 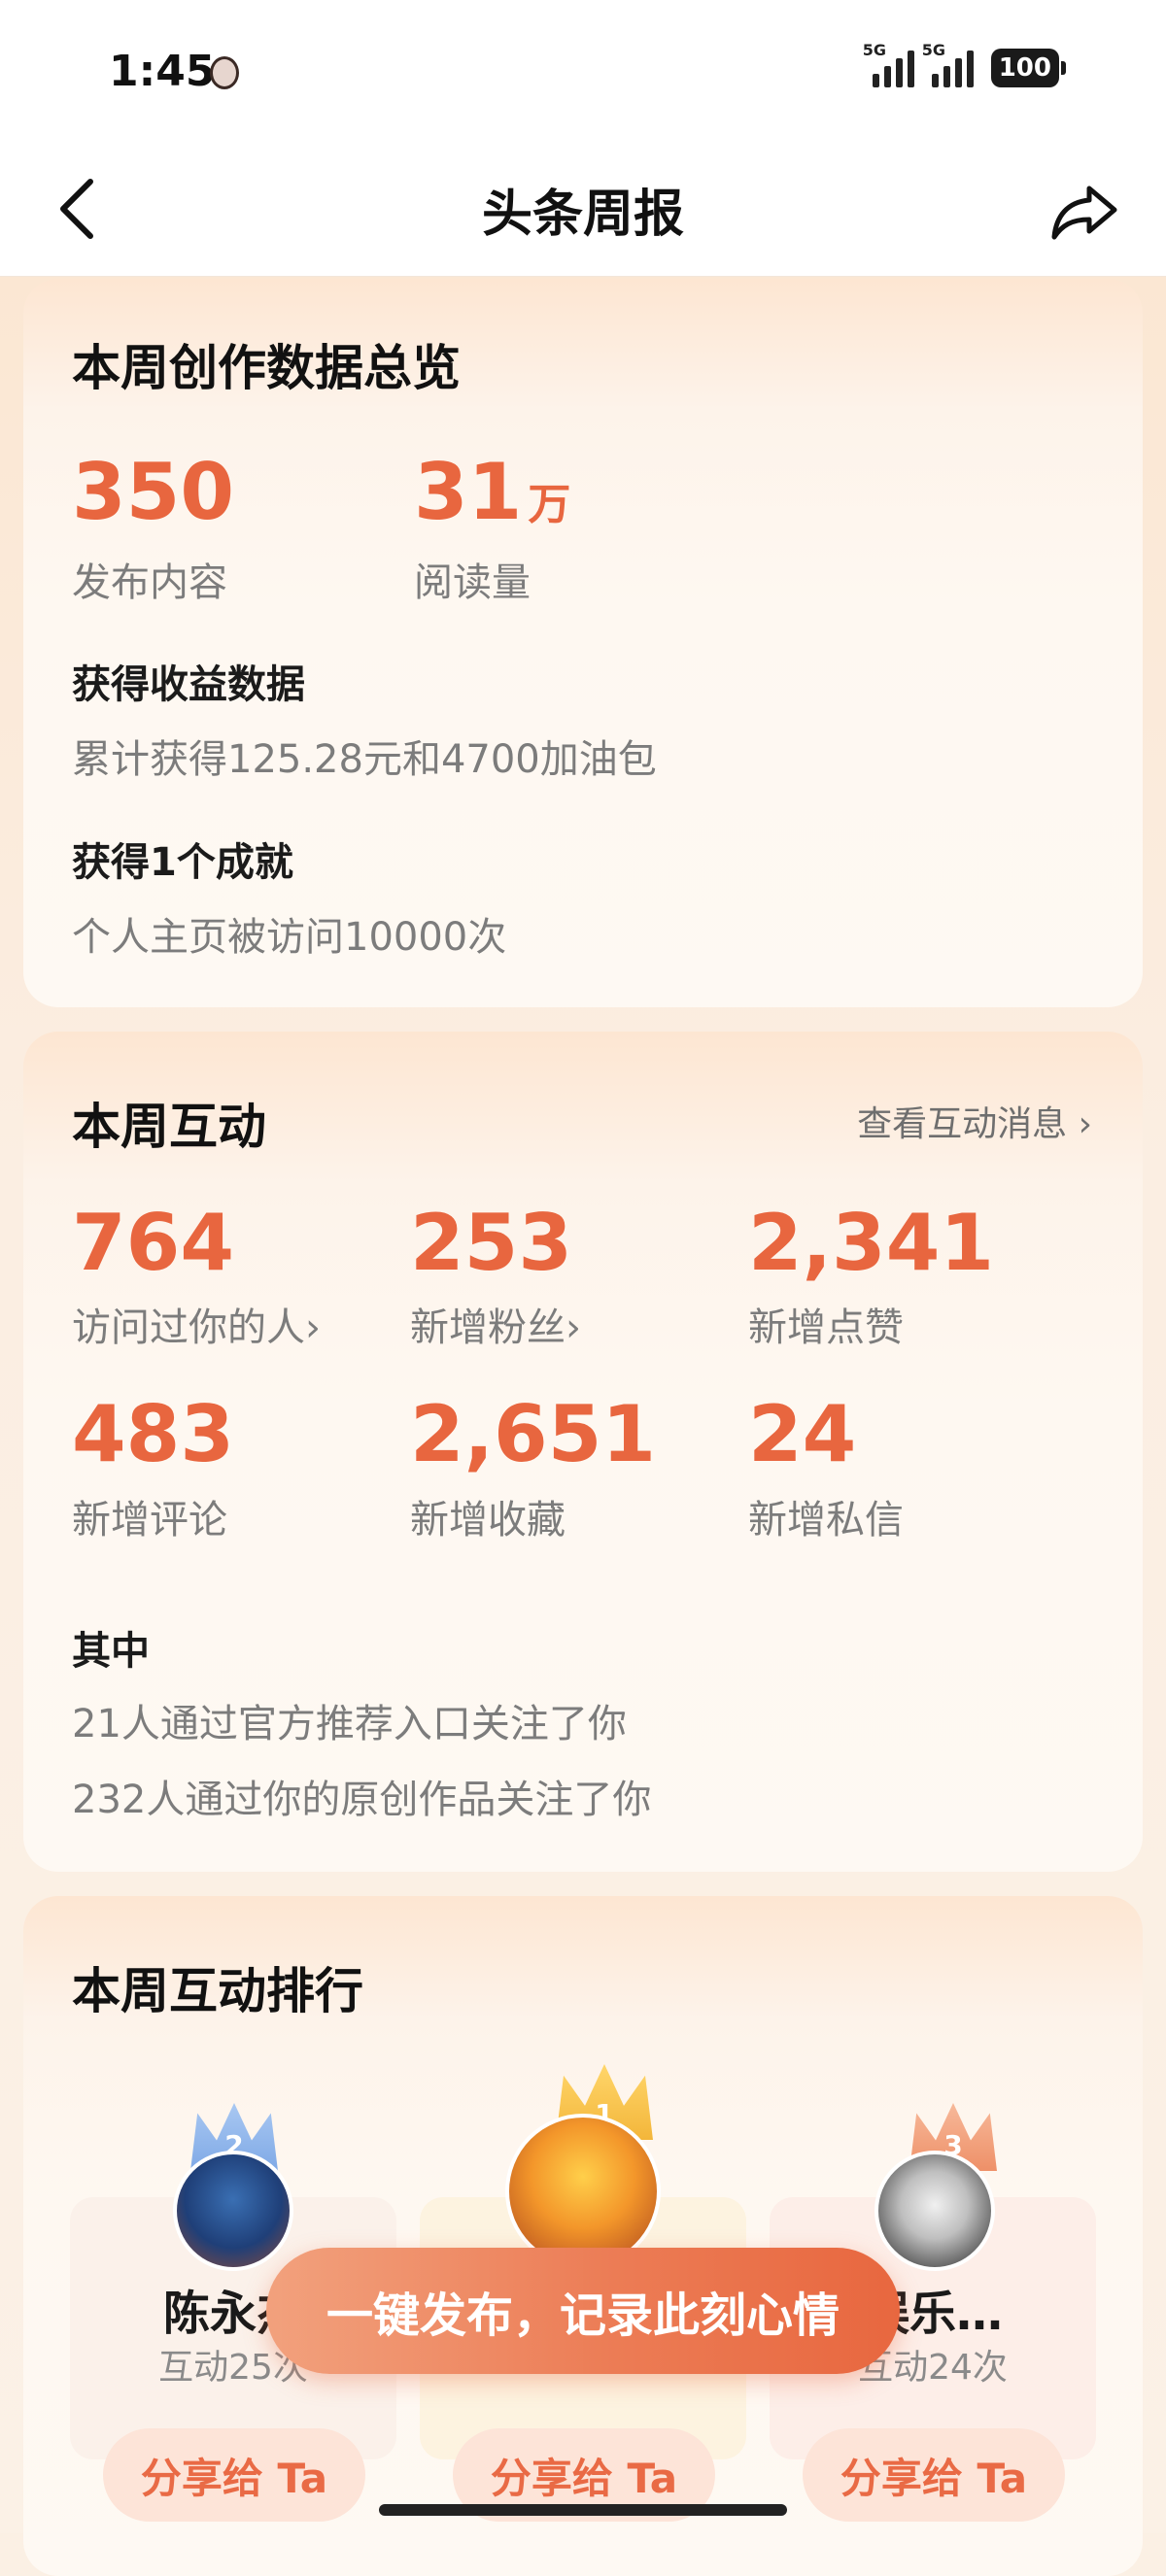 I want to click on visitors-link: 访问过你的人›, so click(x=196, y=1324).